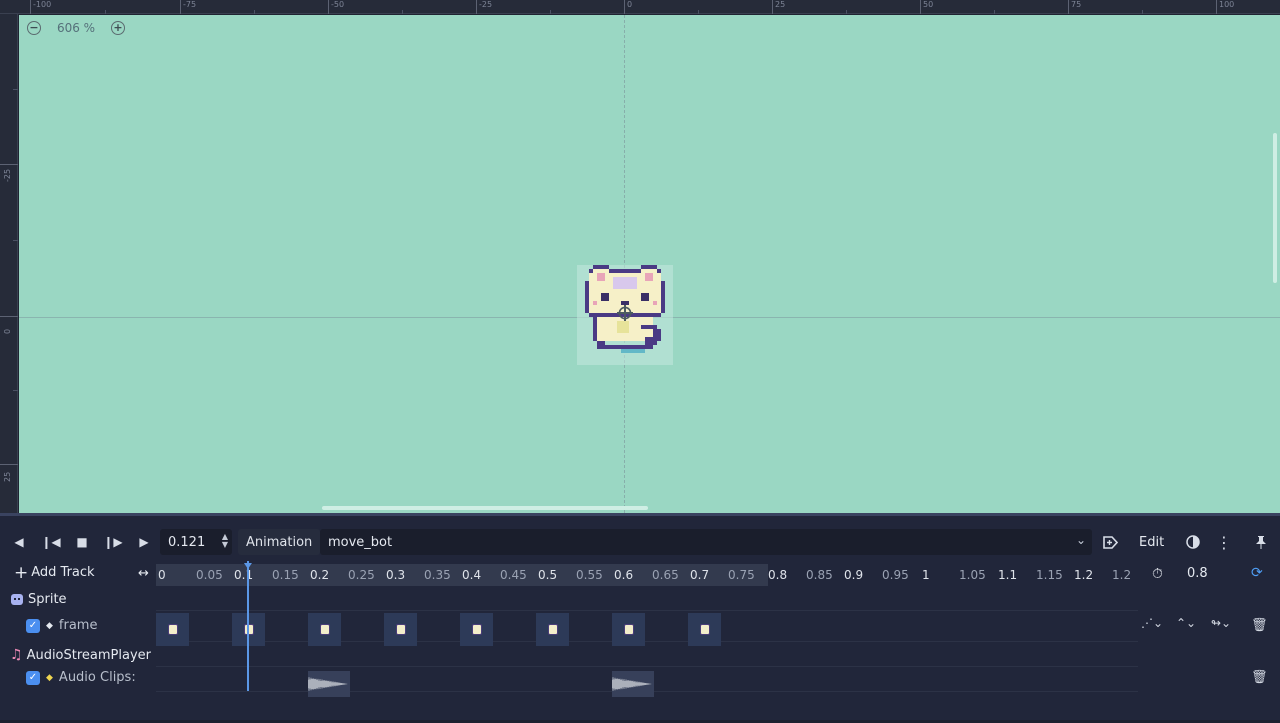 The image size is (1280, 723). Describe the element at coordinates (285, 575) in the screenshot. I see `time-tick: 0.15` at that location.